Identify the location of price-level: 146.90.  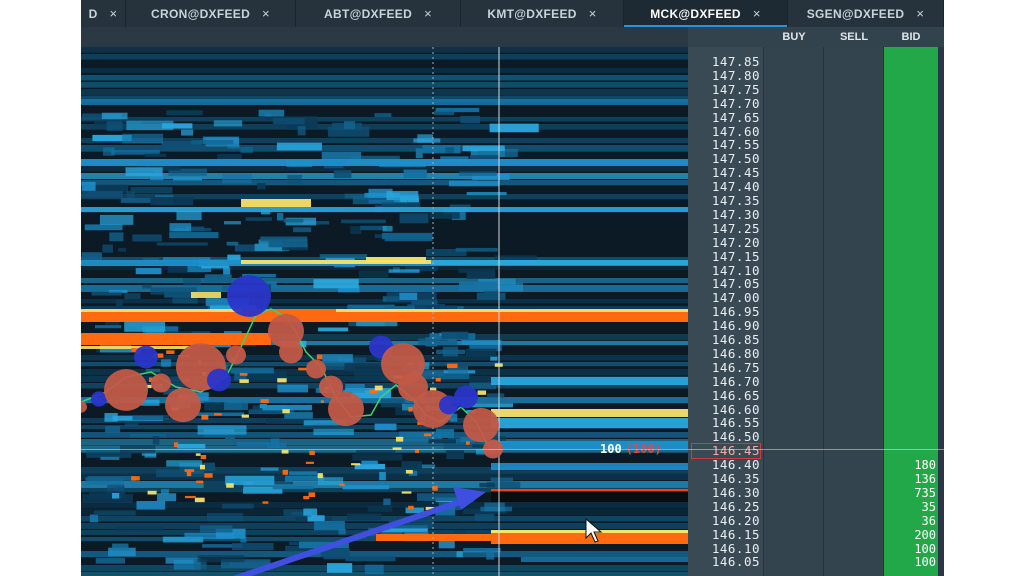
(726, 326).